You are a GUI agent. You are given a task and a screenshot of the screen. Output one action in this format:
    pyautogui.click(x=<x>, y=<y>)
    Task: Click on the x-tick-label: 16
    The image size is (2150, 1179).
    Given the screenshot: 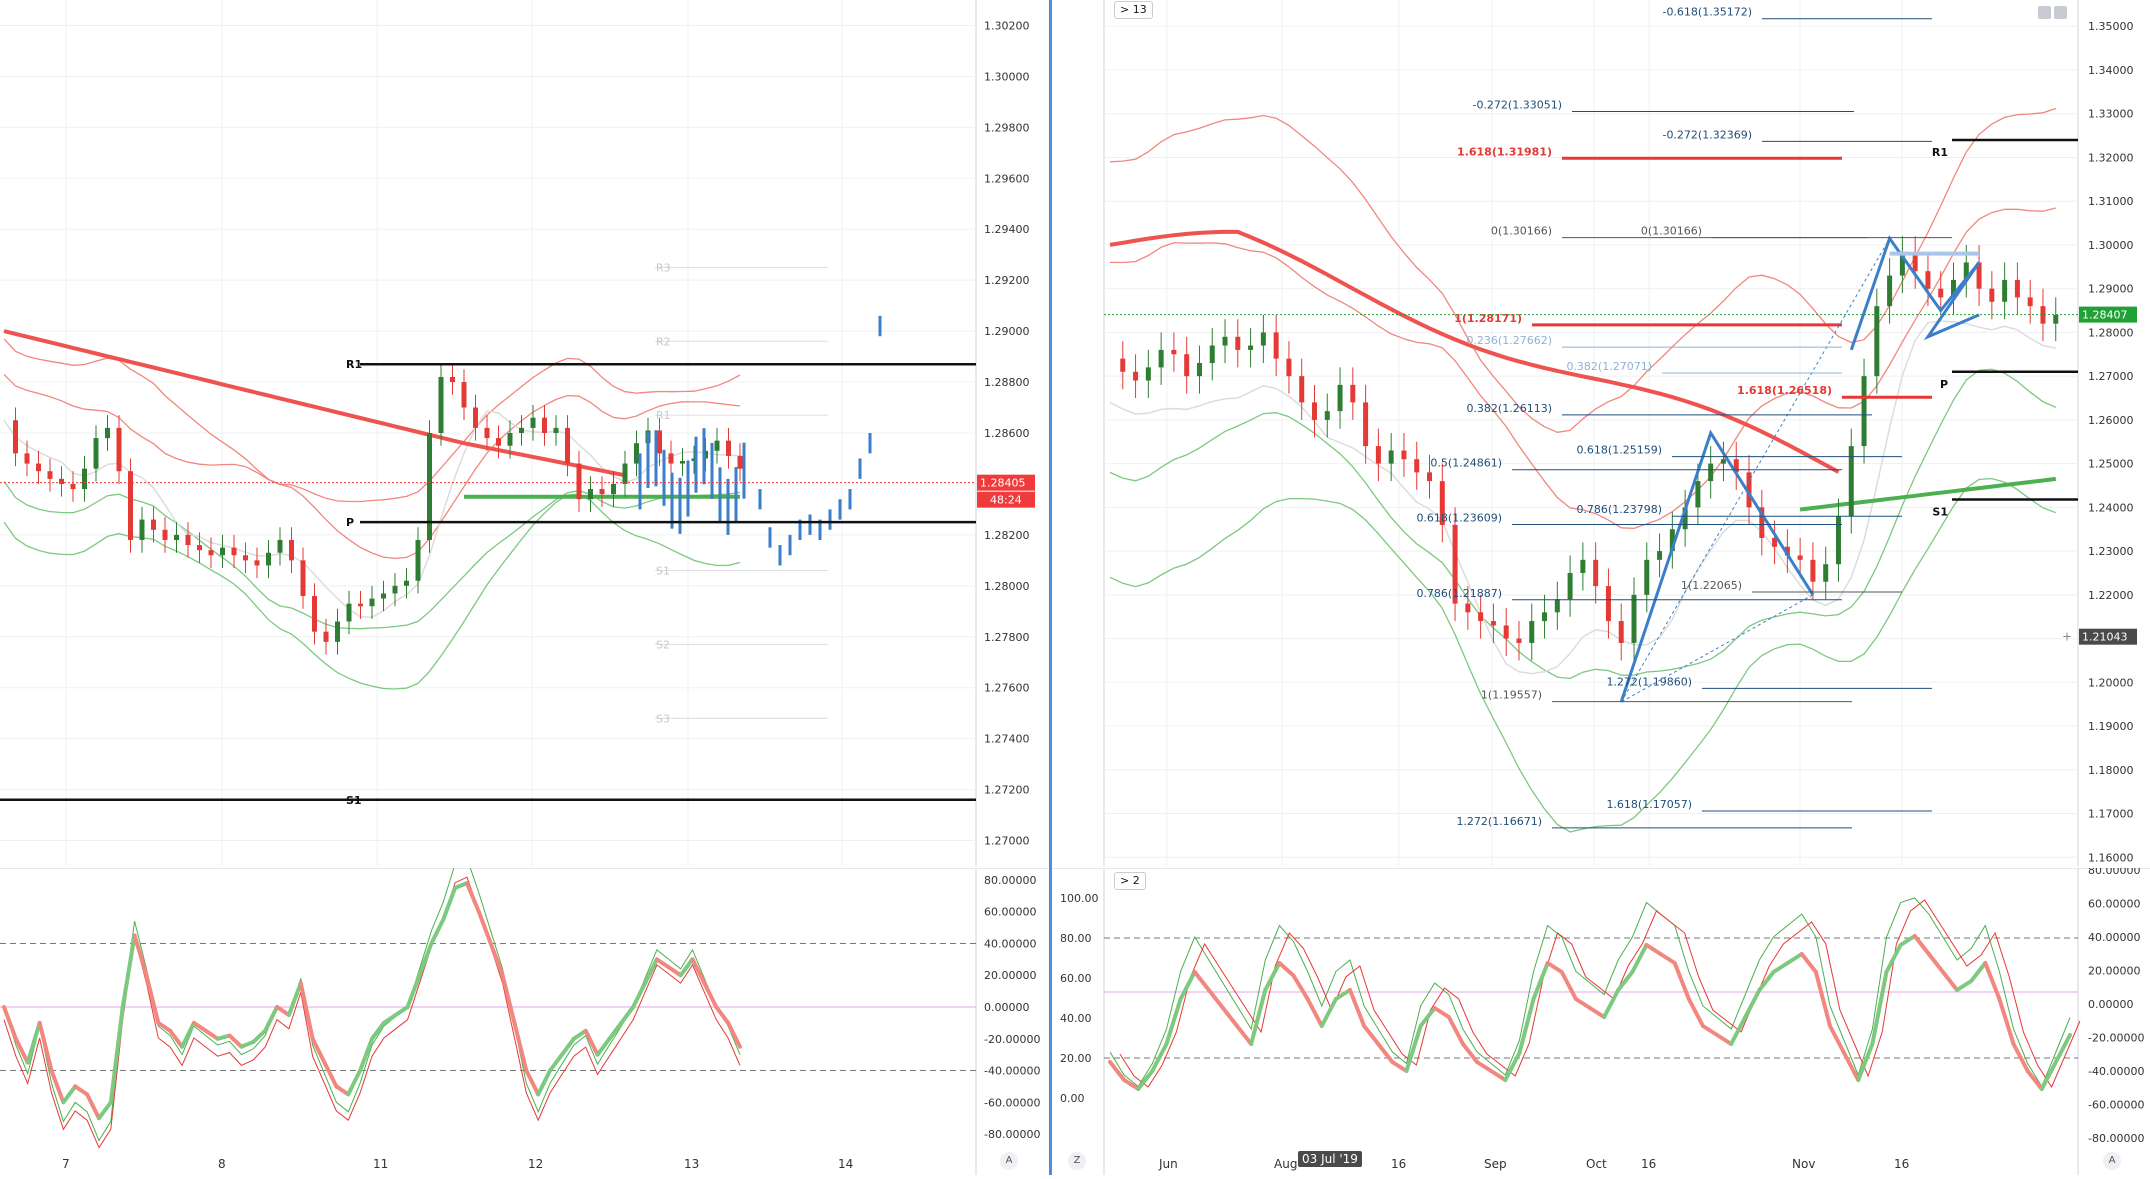 What is the action you would take?
    pyautogui.click(x=1901, y=1164)
    